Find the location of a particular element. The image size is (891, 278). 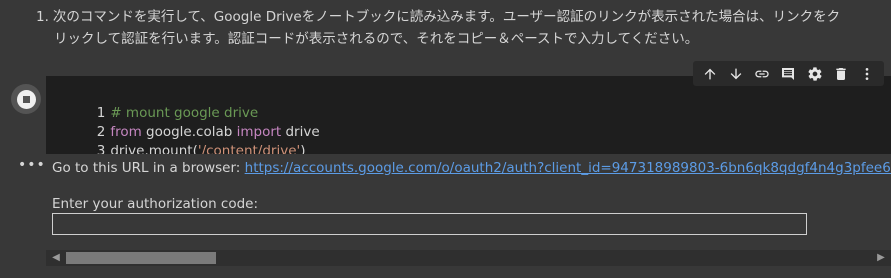

list-number: 1. is located at coordinates (42, 17).